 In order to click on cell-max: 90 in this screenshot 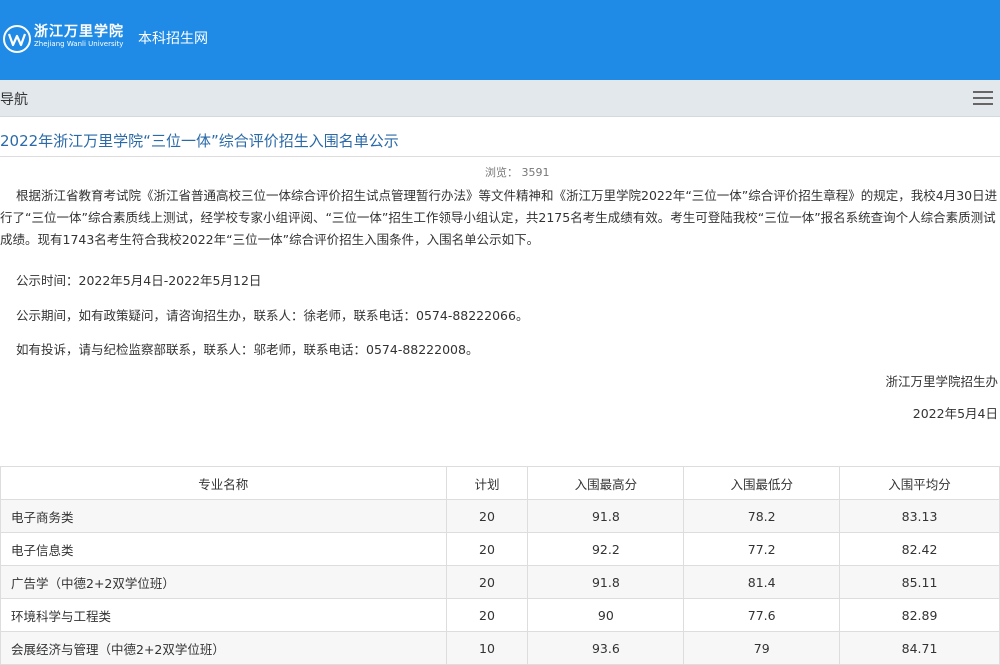, I will do `click(606, 615)`.